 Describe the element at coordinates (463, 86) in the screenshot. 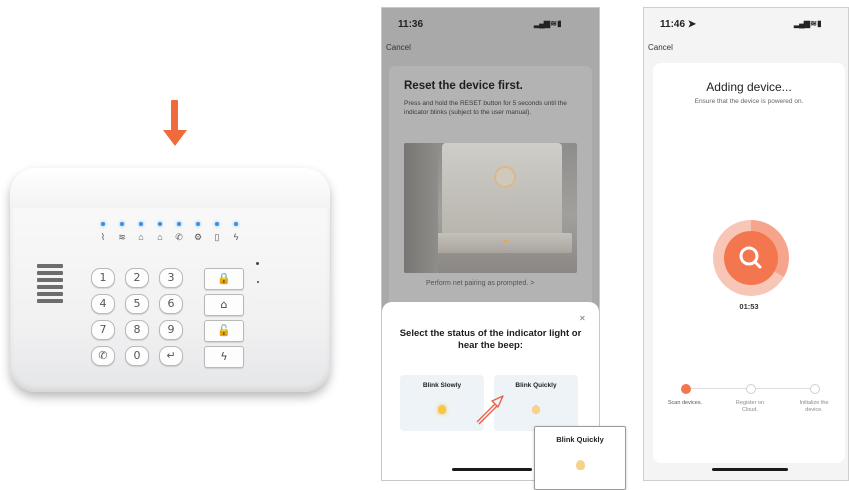

I see `reset-title: Reset the device first.` at that location.